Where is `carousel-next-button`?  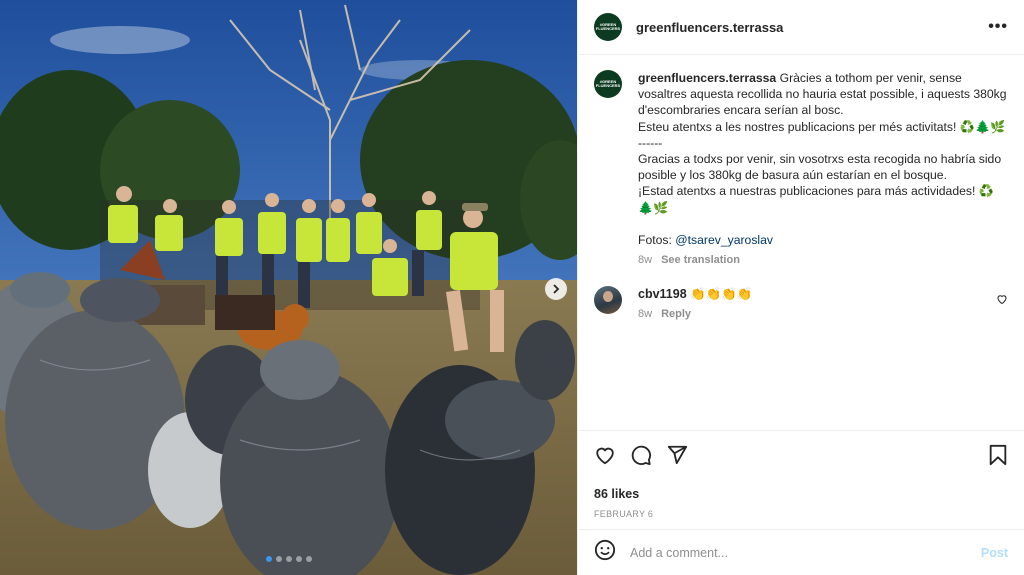 carousel-next-button is located at coordinates (556, 289).